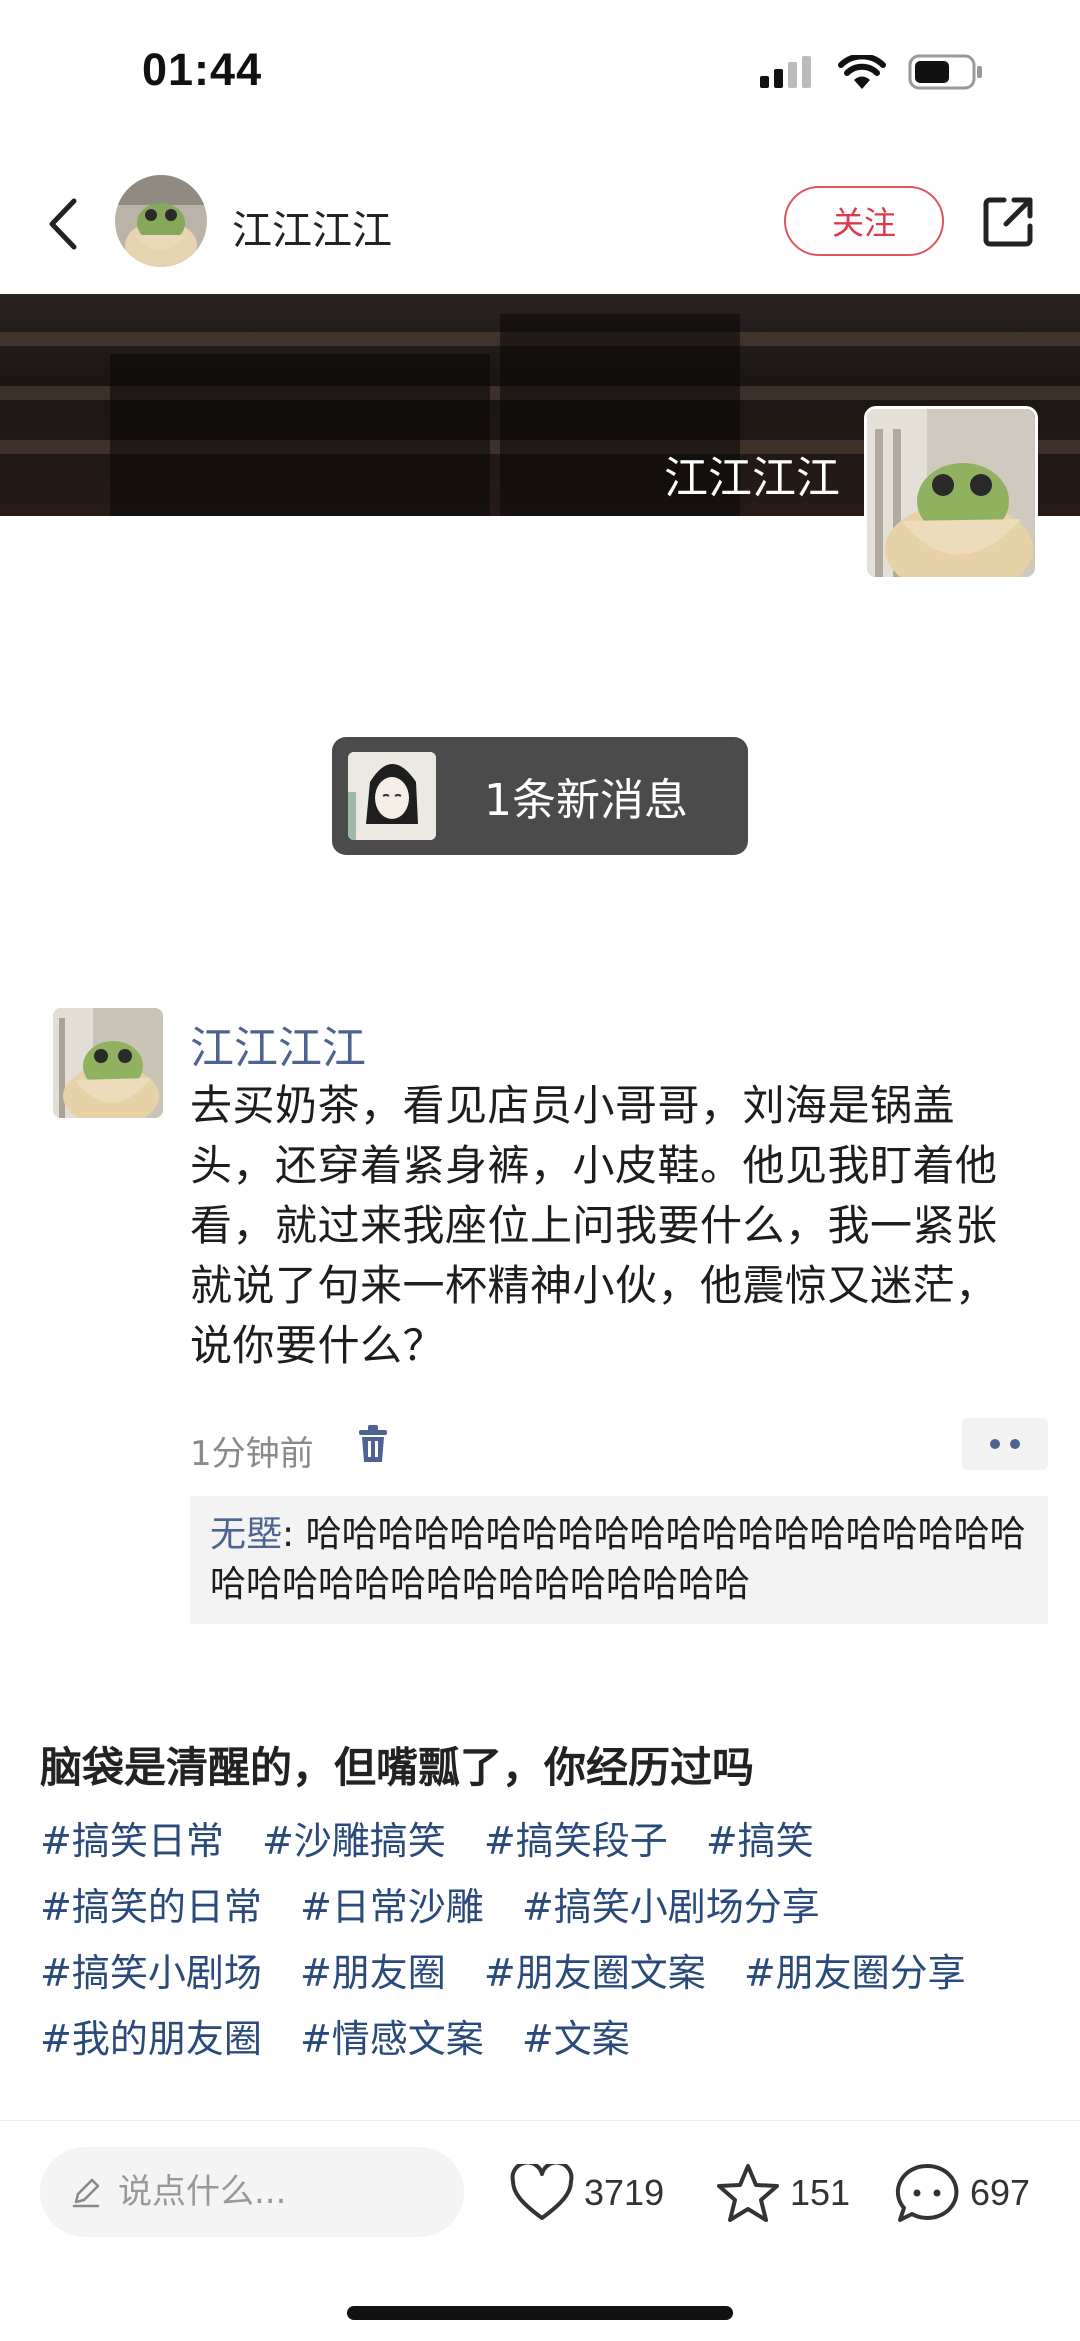 The width and height of the screenshot is (1080, 2341). What do you see at coordinates (540, 2313) in the screenshot?
I see `home-indicator` at bounding box center [540, 2313].